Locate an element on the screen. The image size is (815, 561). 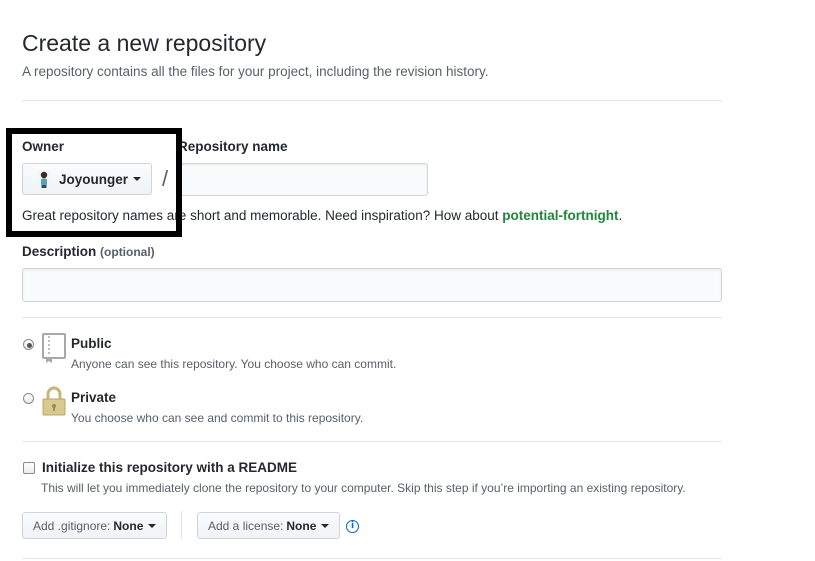
lock-icon is located at coordinates (54, 401).